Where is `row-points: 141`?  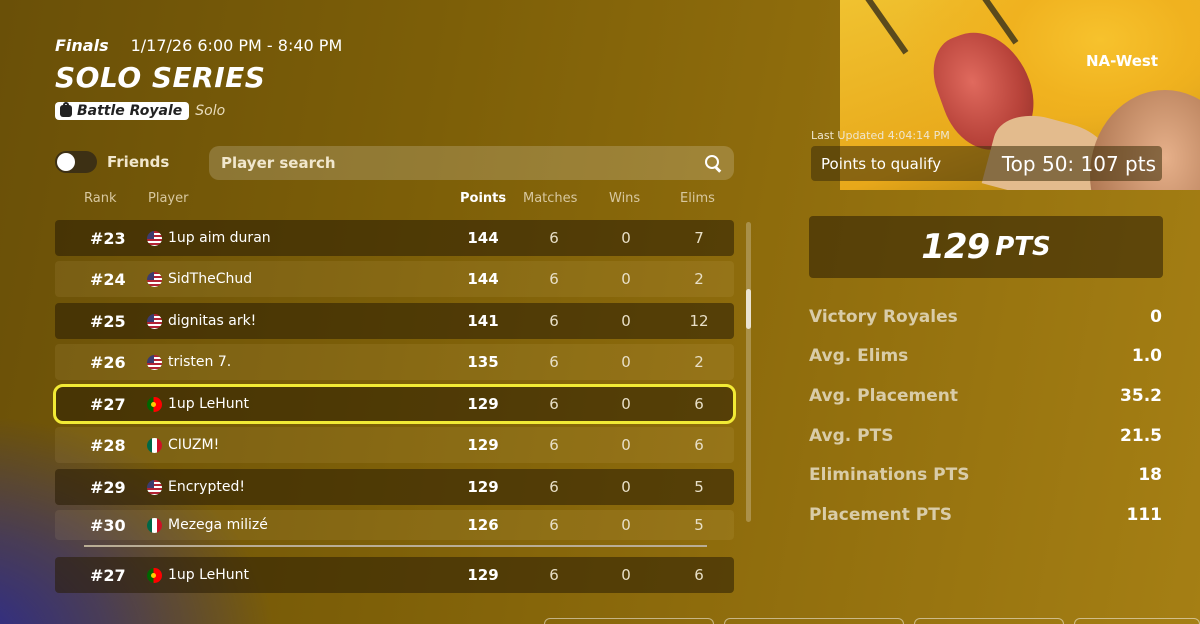
row-points: 141 is located at coordinates (483, 321).